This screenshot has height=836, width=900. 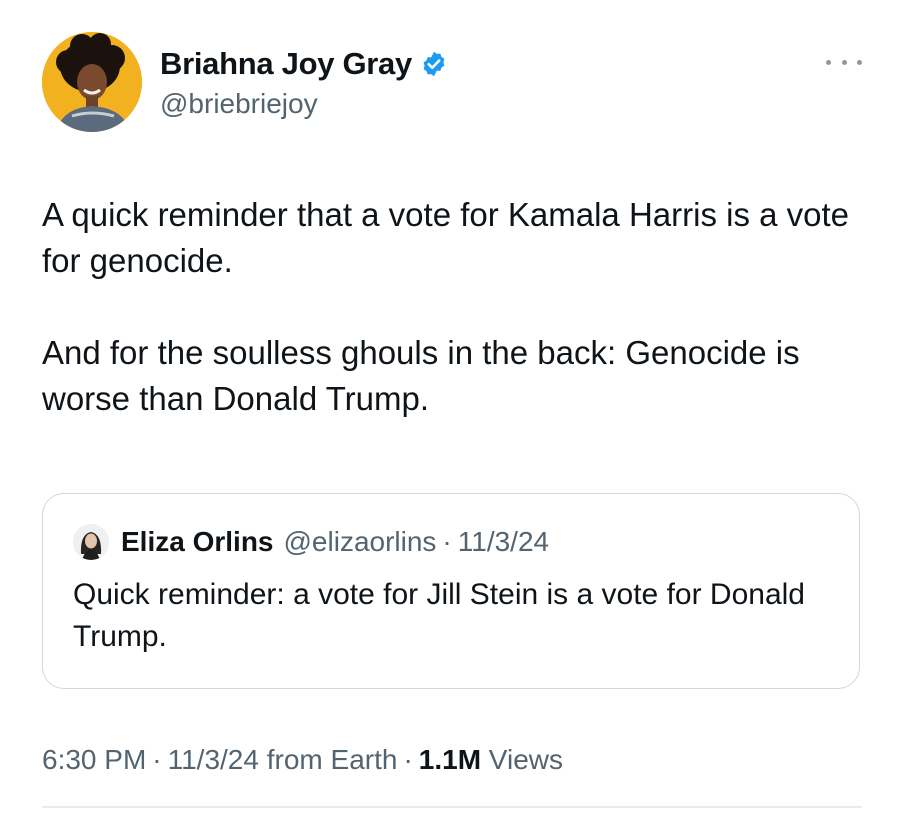 I want to click on tweet-date: 11/3/24, so click(x=213, y=759).